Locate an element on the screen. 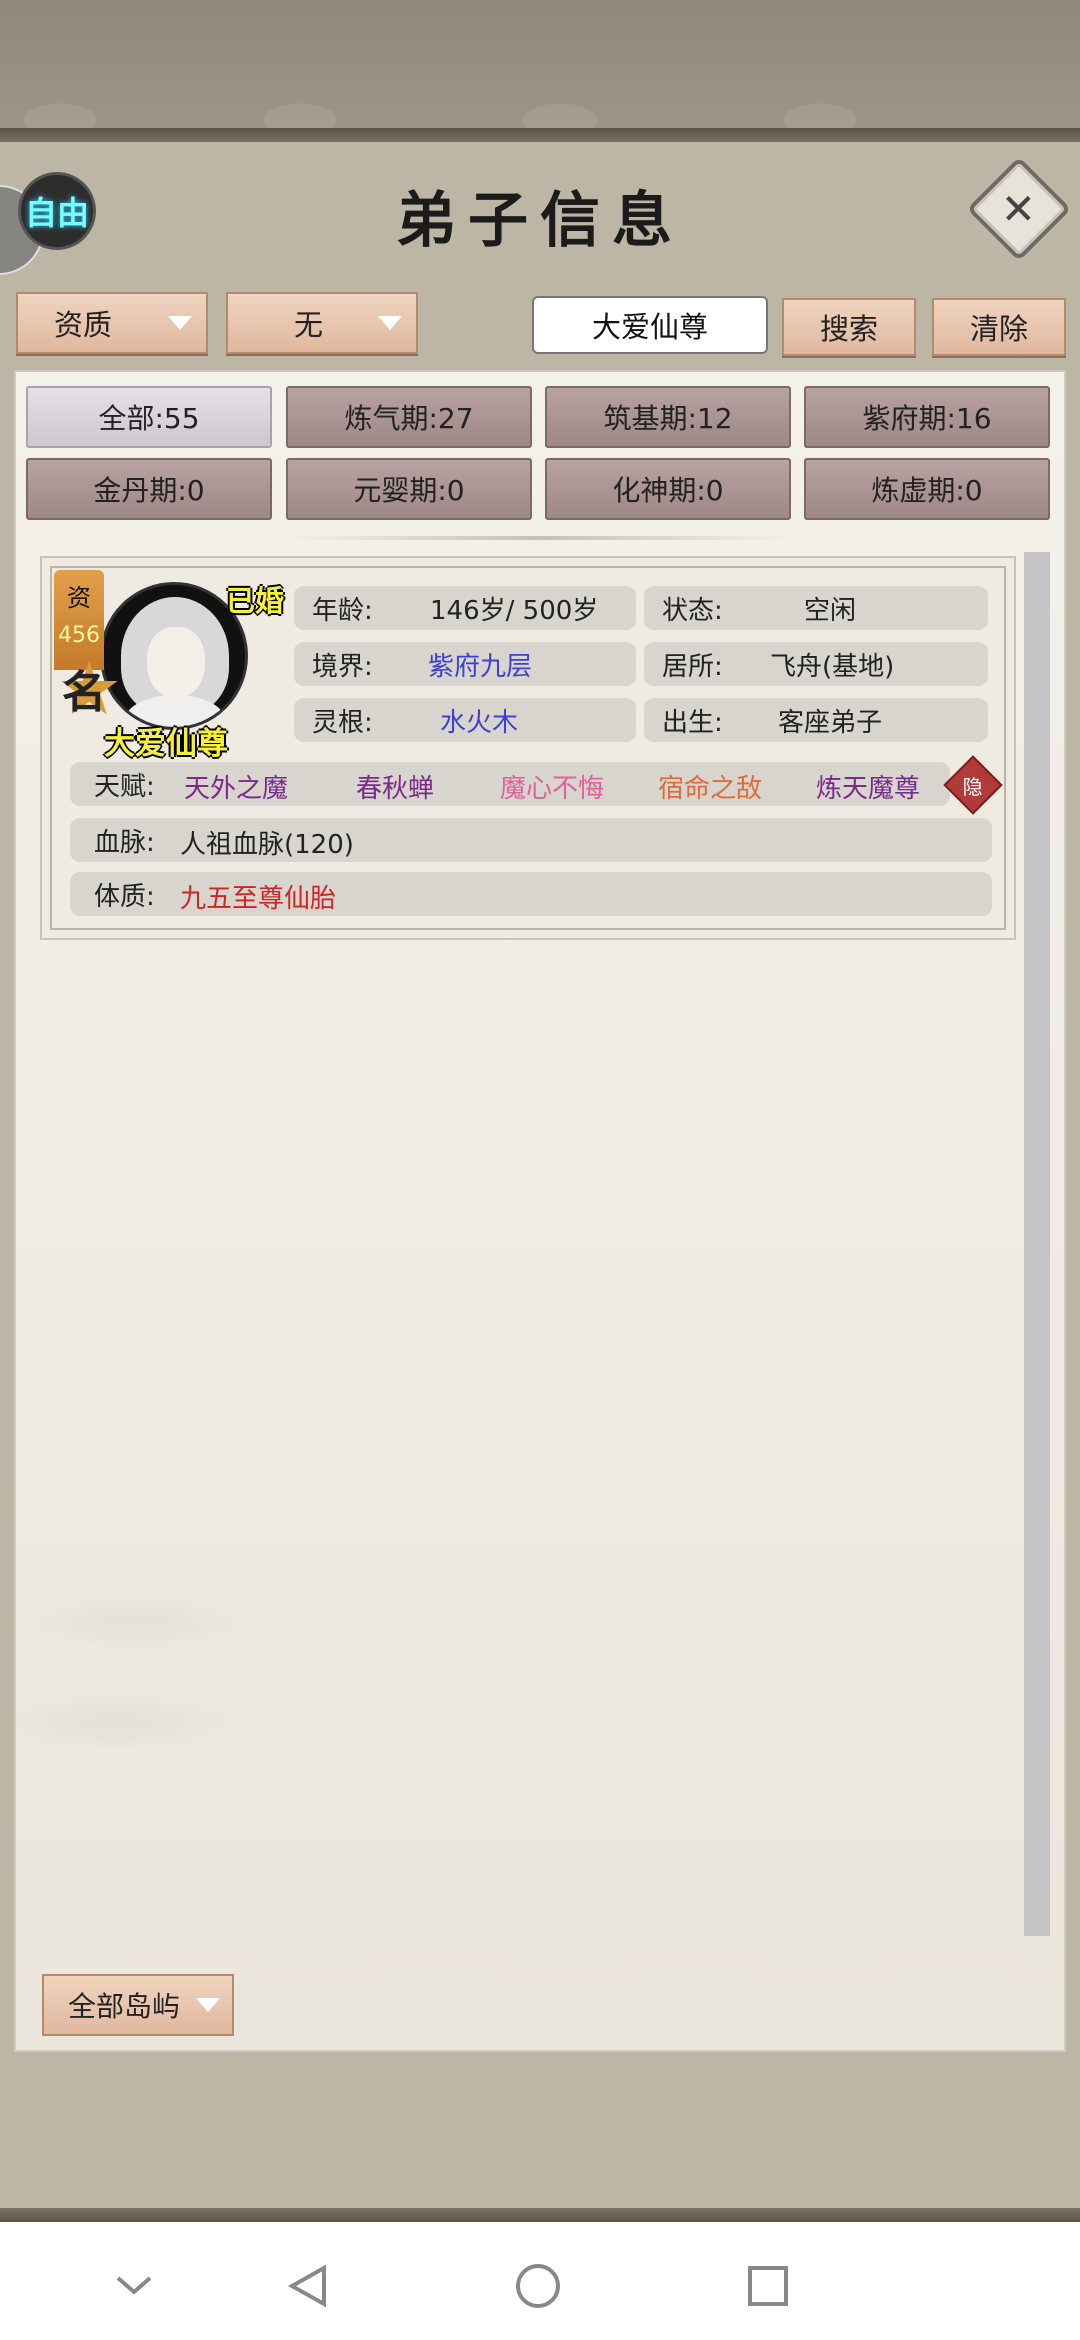  realm-key: 境界: is located at coordinates (342, 666).